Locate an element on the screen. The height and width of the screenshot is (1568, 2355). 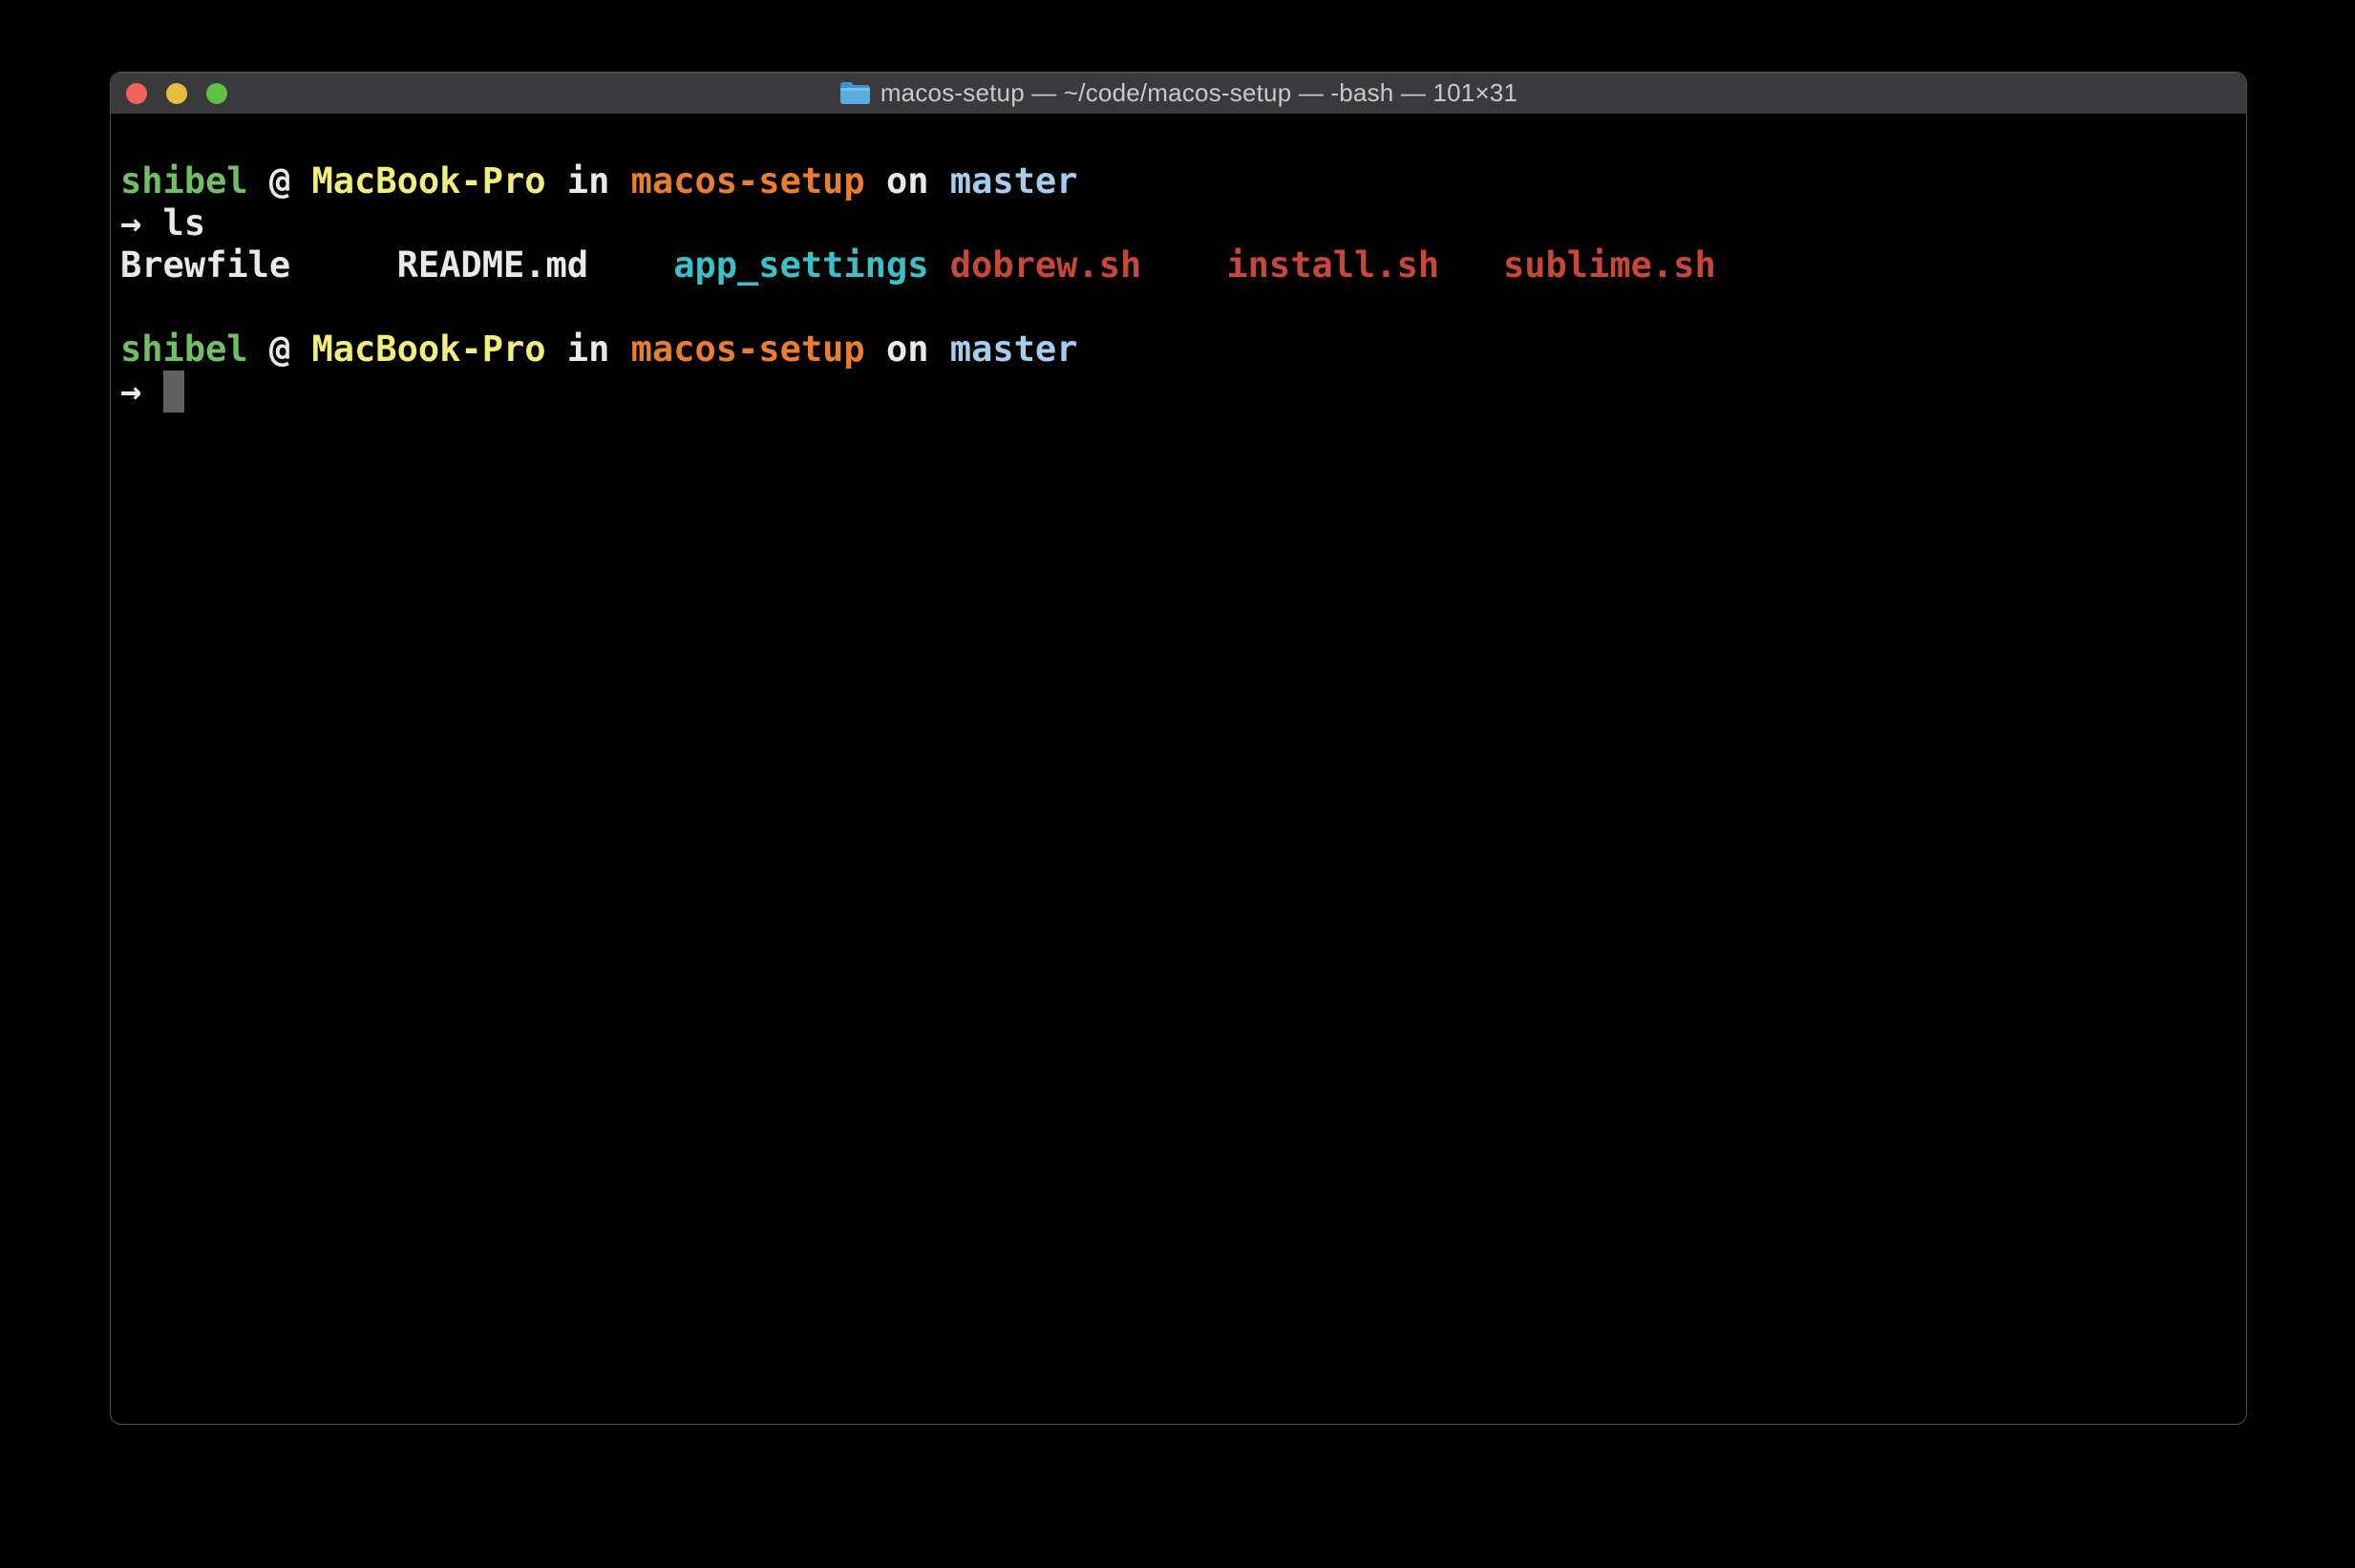
close-button is located at coordinates (136, 93).